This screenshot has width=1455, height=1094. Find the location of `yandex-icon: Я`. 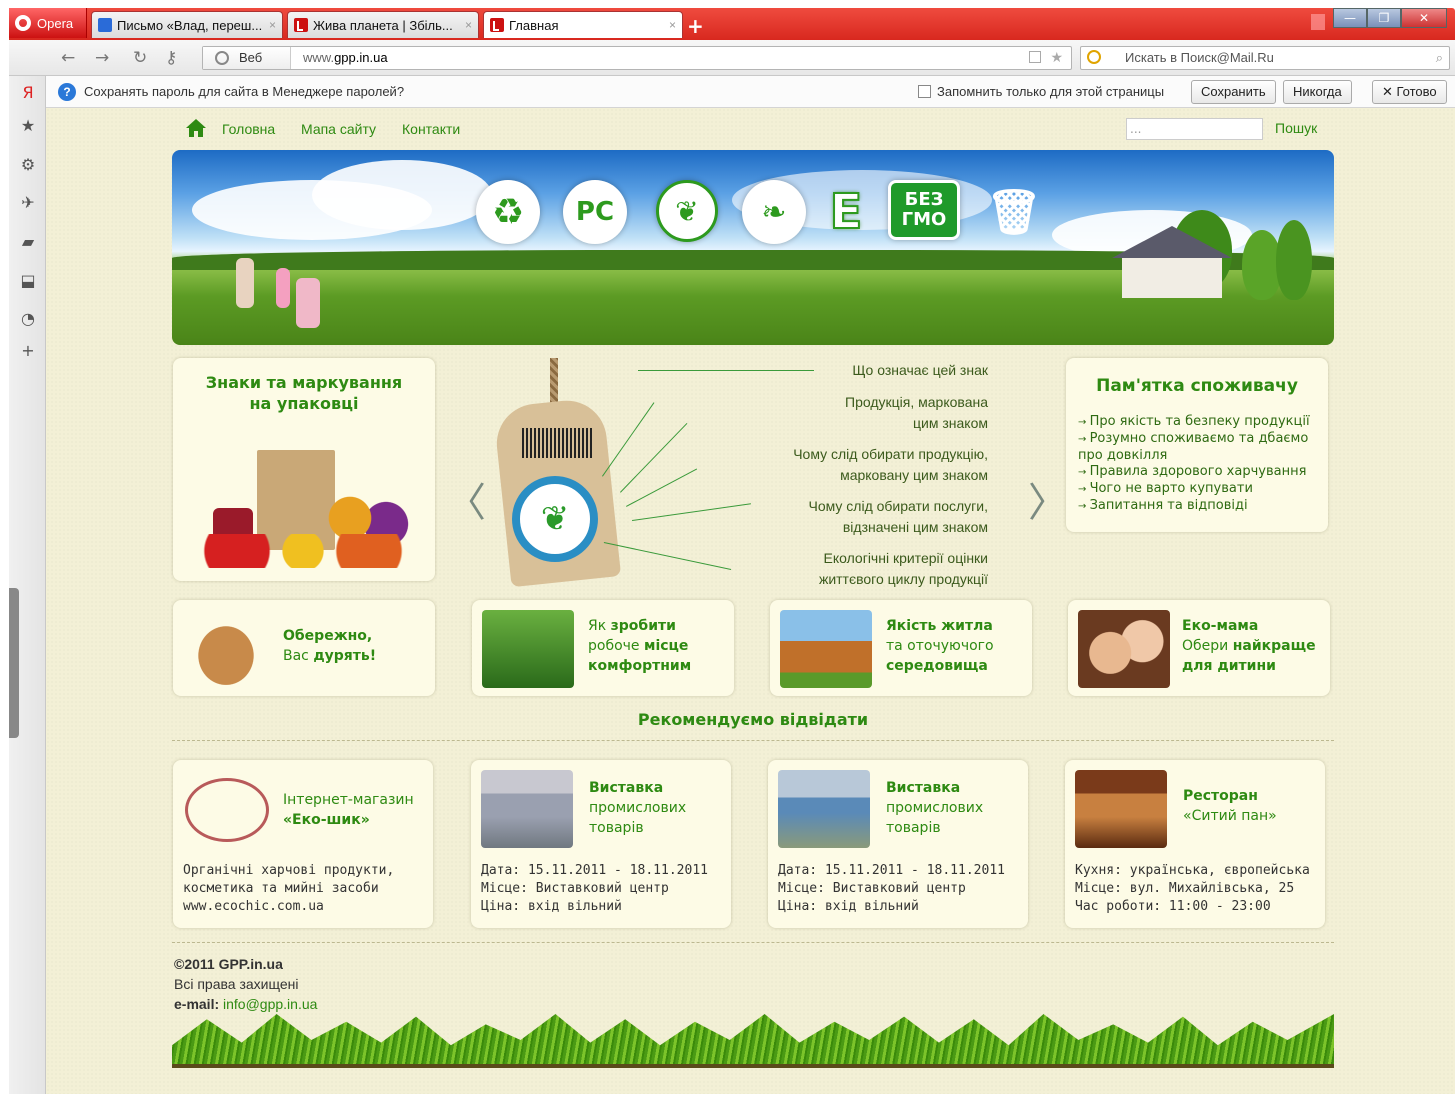

yandex-icon: Я is located at coordinates (28, 93).